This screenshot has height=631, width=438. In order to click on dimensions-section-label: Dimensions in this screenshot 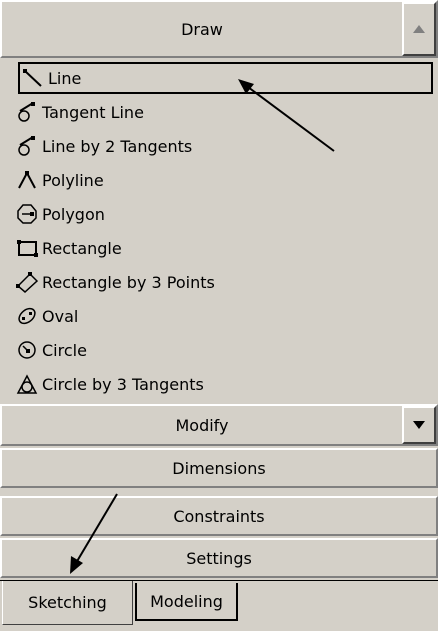, I will do `click(219, 468)`.